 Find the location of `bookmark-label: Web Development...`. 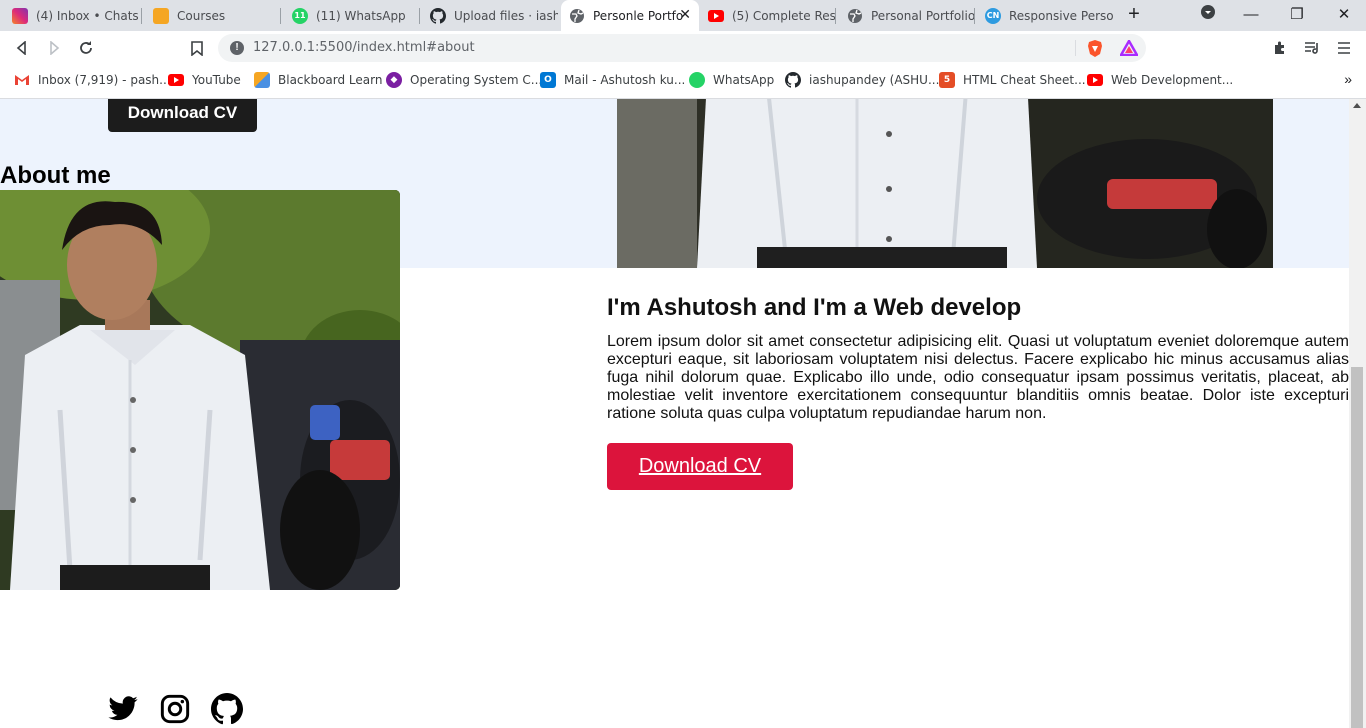

bookmark-label: Web Development... is located at coordinates (1172, 80).